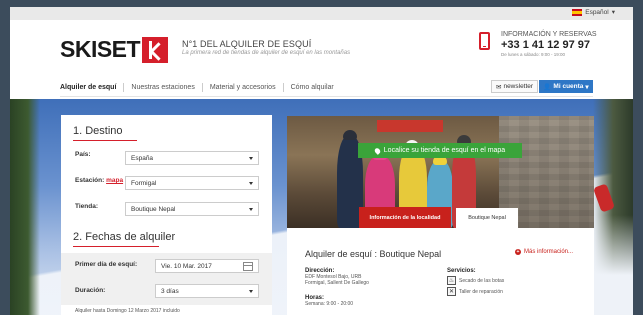 The image size is (643, 315). Describe the element at coordinates (321, 13) in the screenshot. I see `language-bar: Español ▾` at that location.